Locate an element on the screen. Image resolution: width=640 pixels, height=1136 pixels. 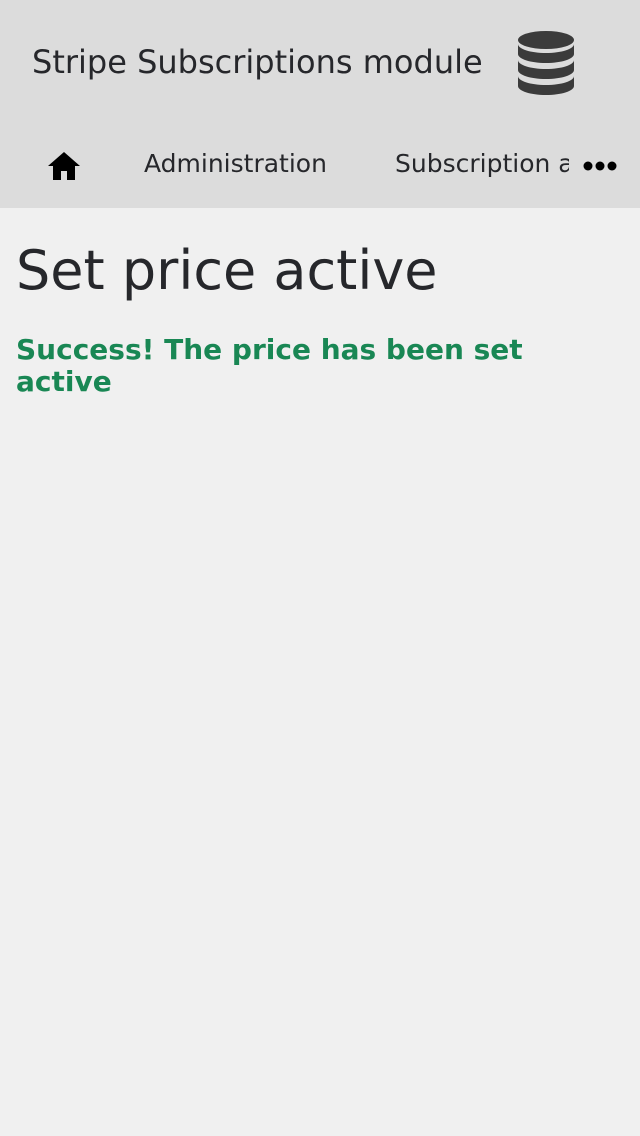
nav-item-administration: Administration is located at coordinates (235, 164).